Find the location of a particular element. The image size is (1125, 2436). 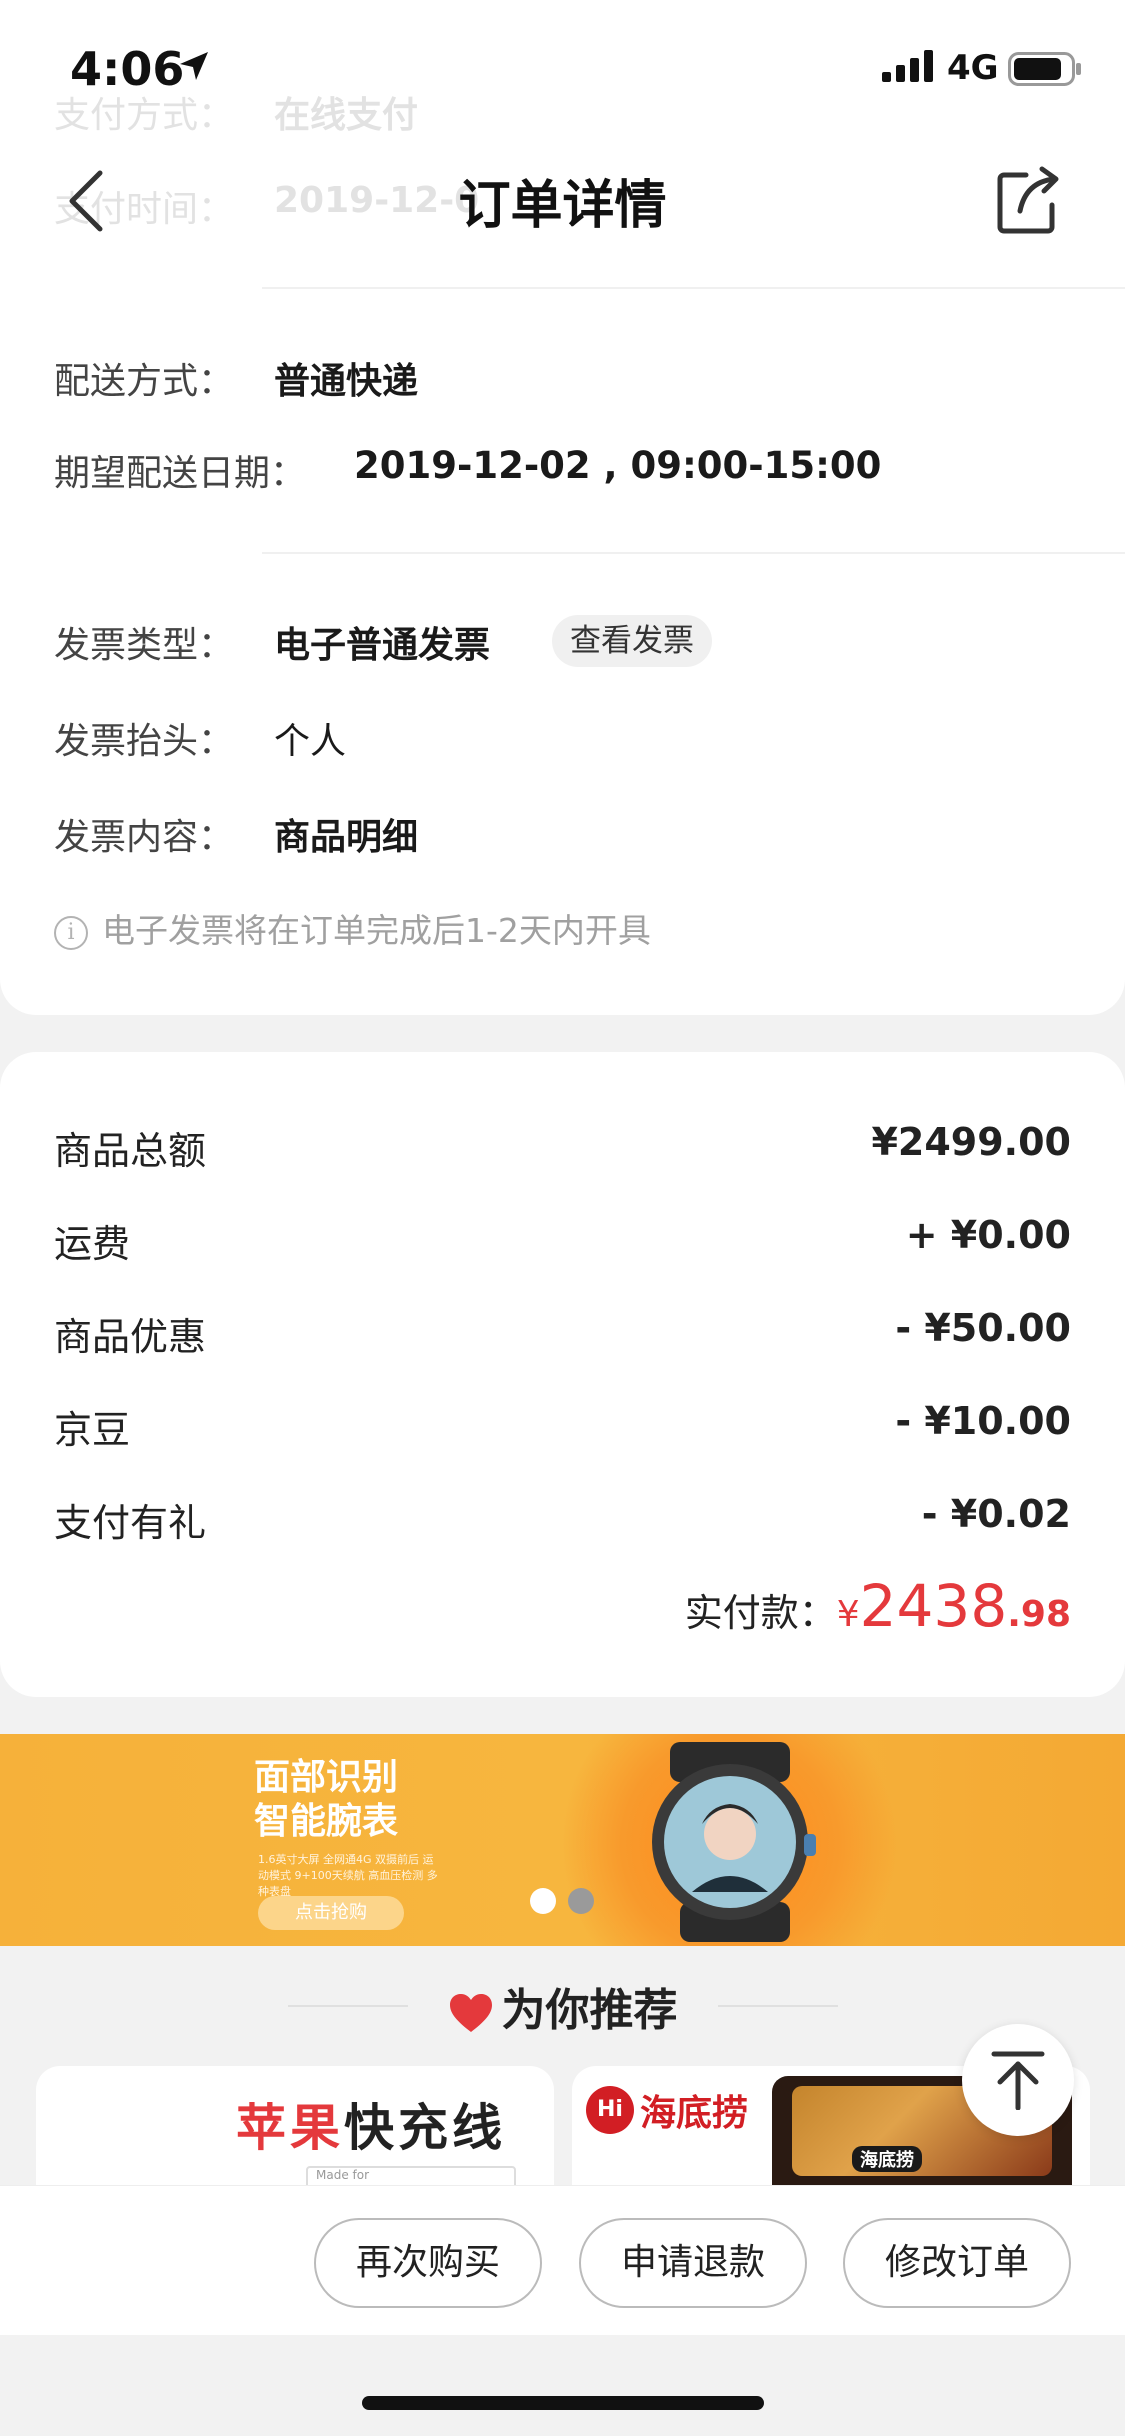

request-refund-button: 申请退款 is located at coordinates (693, 2263).